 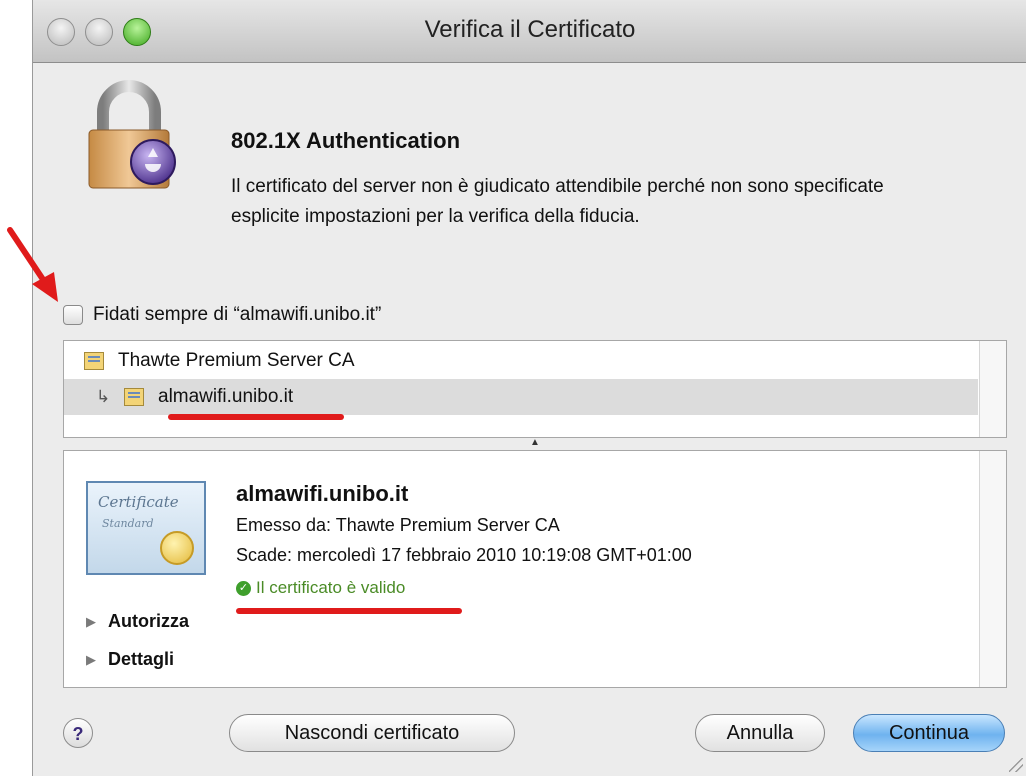 I want to click on always-trust-label: Fidati sempre di “almawifi.unibo.it”, so click(x=237, y=314).